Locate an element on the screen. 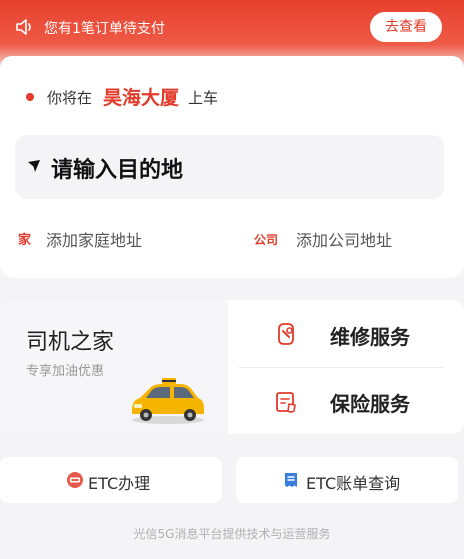 Image resolution: width=464 pixels, height=559 pixels. pickup-location: 昊海大厦 is located at coordinates (141, 96).